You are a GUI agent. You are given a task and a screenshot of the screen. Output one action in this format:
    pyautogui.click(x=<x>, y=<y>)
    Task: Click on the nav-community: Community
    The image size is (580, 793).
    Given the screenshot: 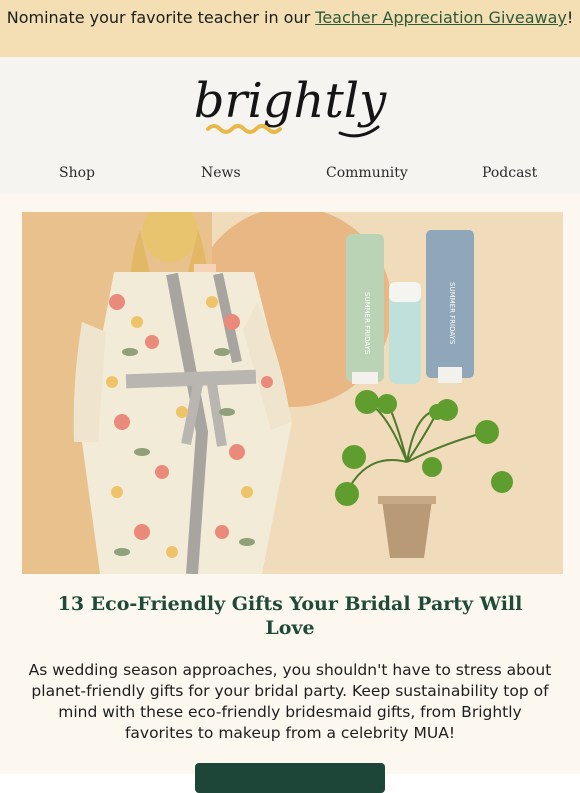 What is the action you would take?
    pyautogui.click(x=367, y=173)
    